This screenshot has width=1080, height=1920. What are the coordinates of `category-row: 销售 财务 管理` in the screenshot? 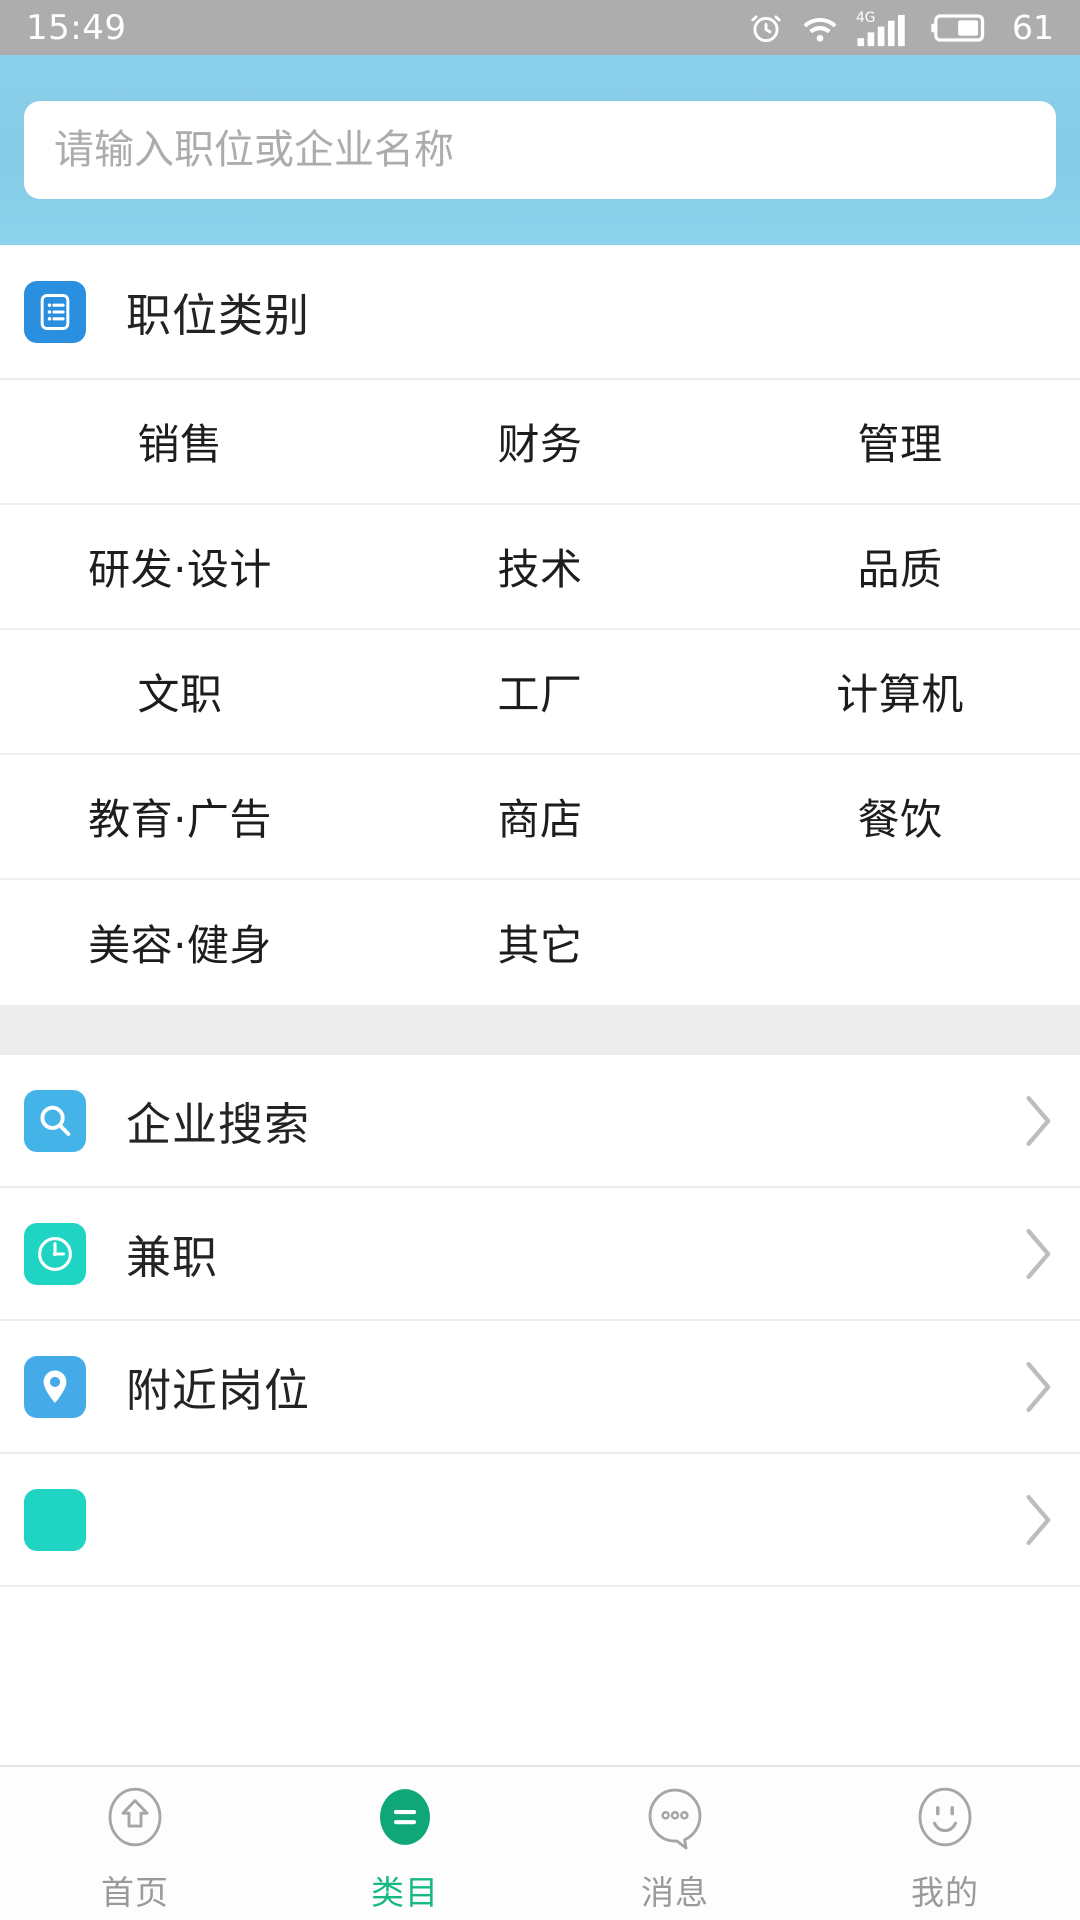 It's located at (540, 442).